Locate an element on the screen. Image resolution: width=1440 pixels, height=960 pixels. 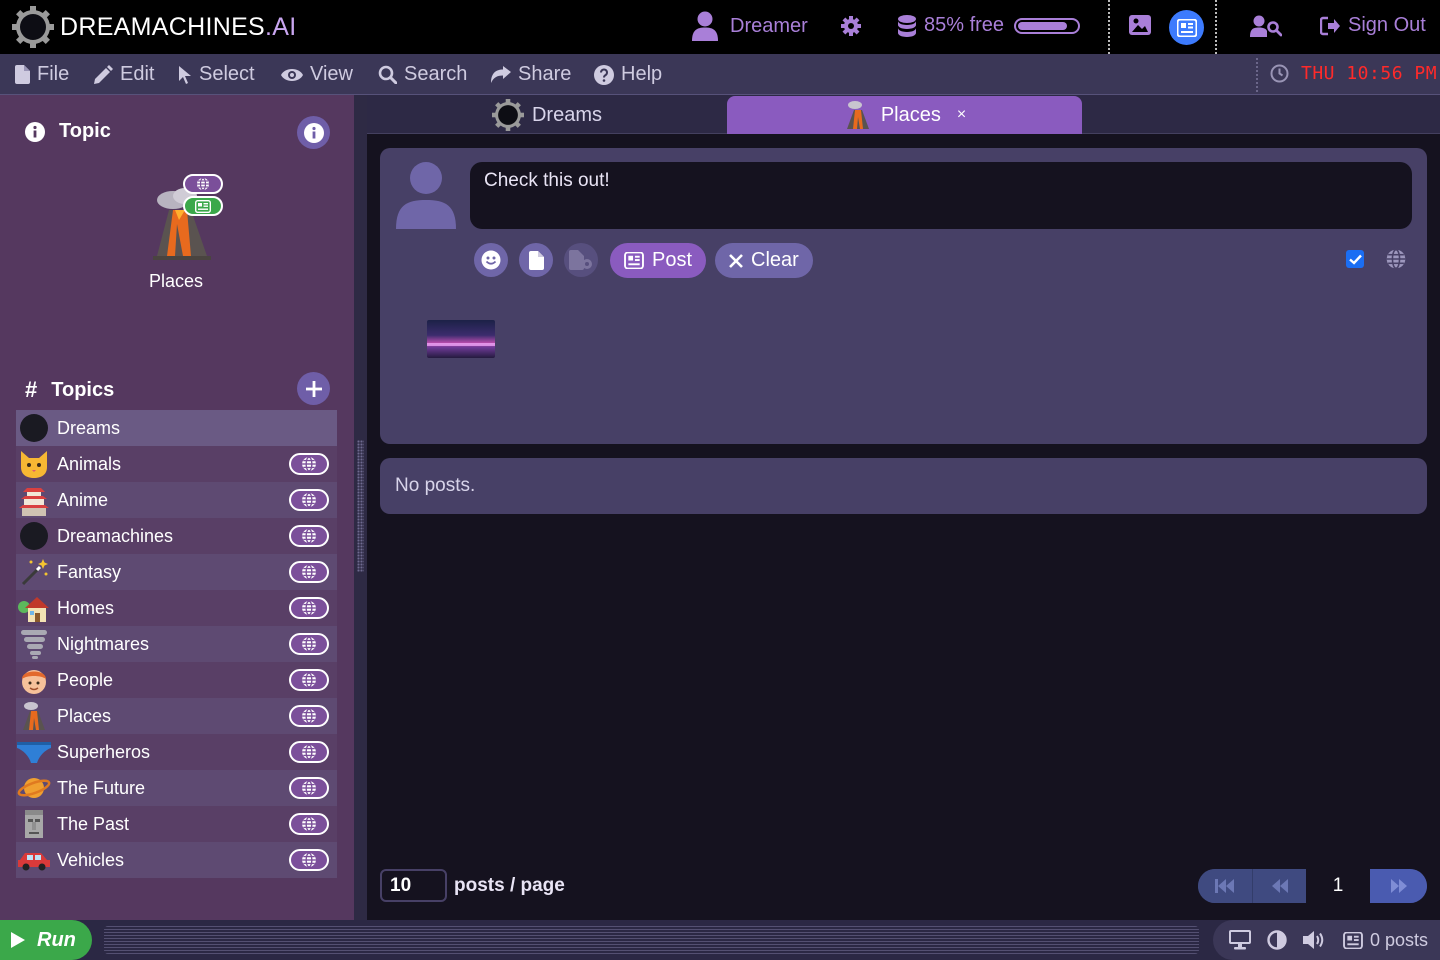
sidebar-item-vehicles: Vehicles is located at coordinates (176, 860).